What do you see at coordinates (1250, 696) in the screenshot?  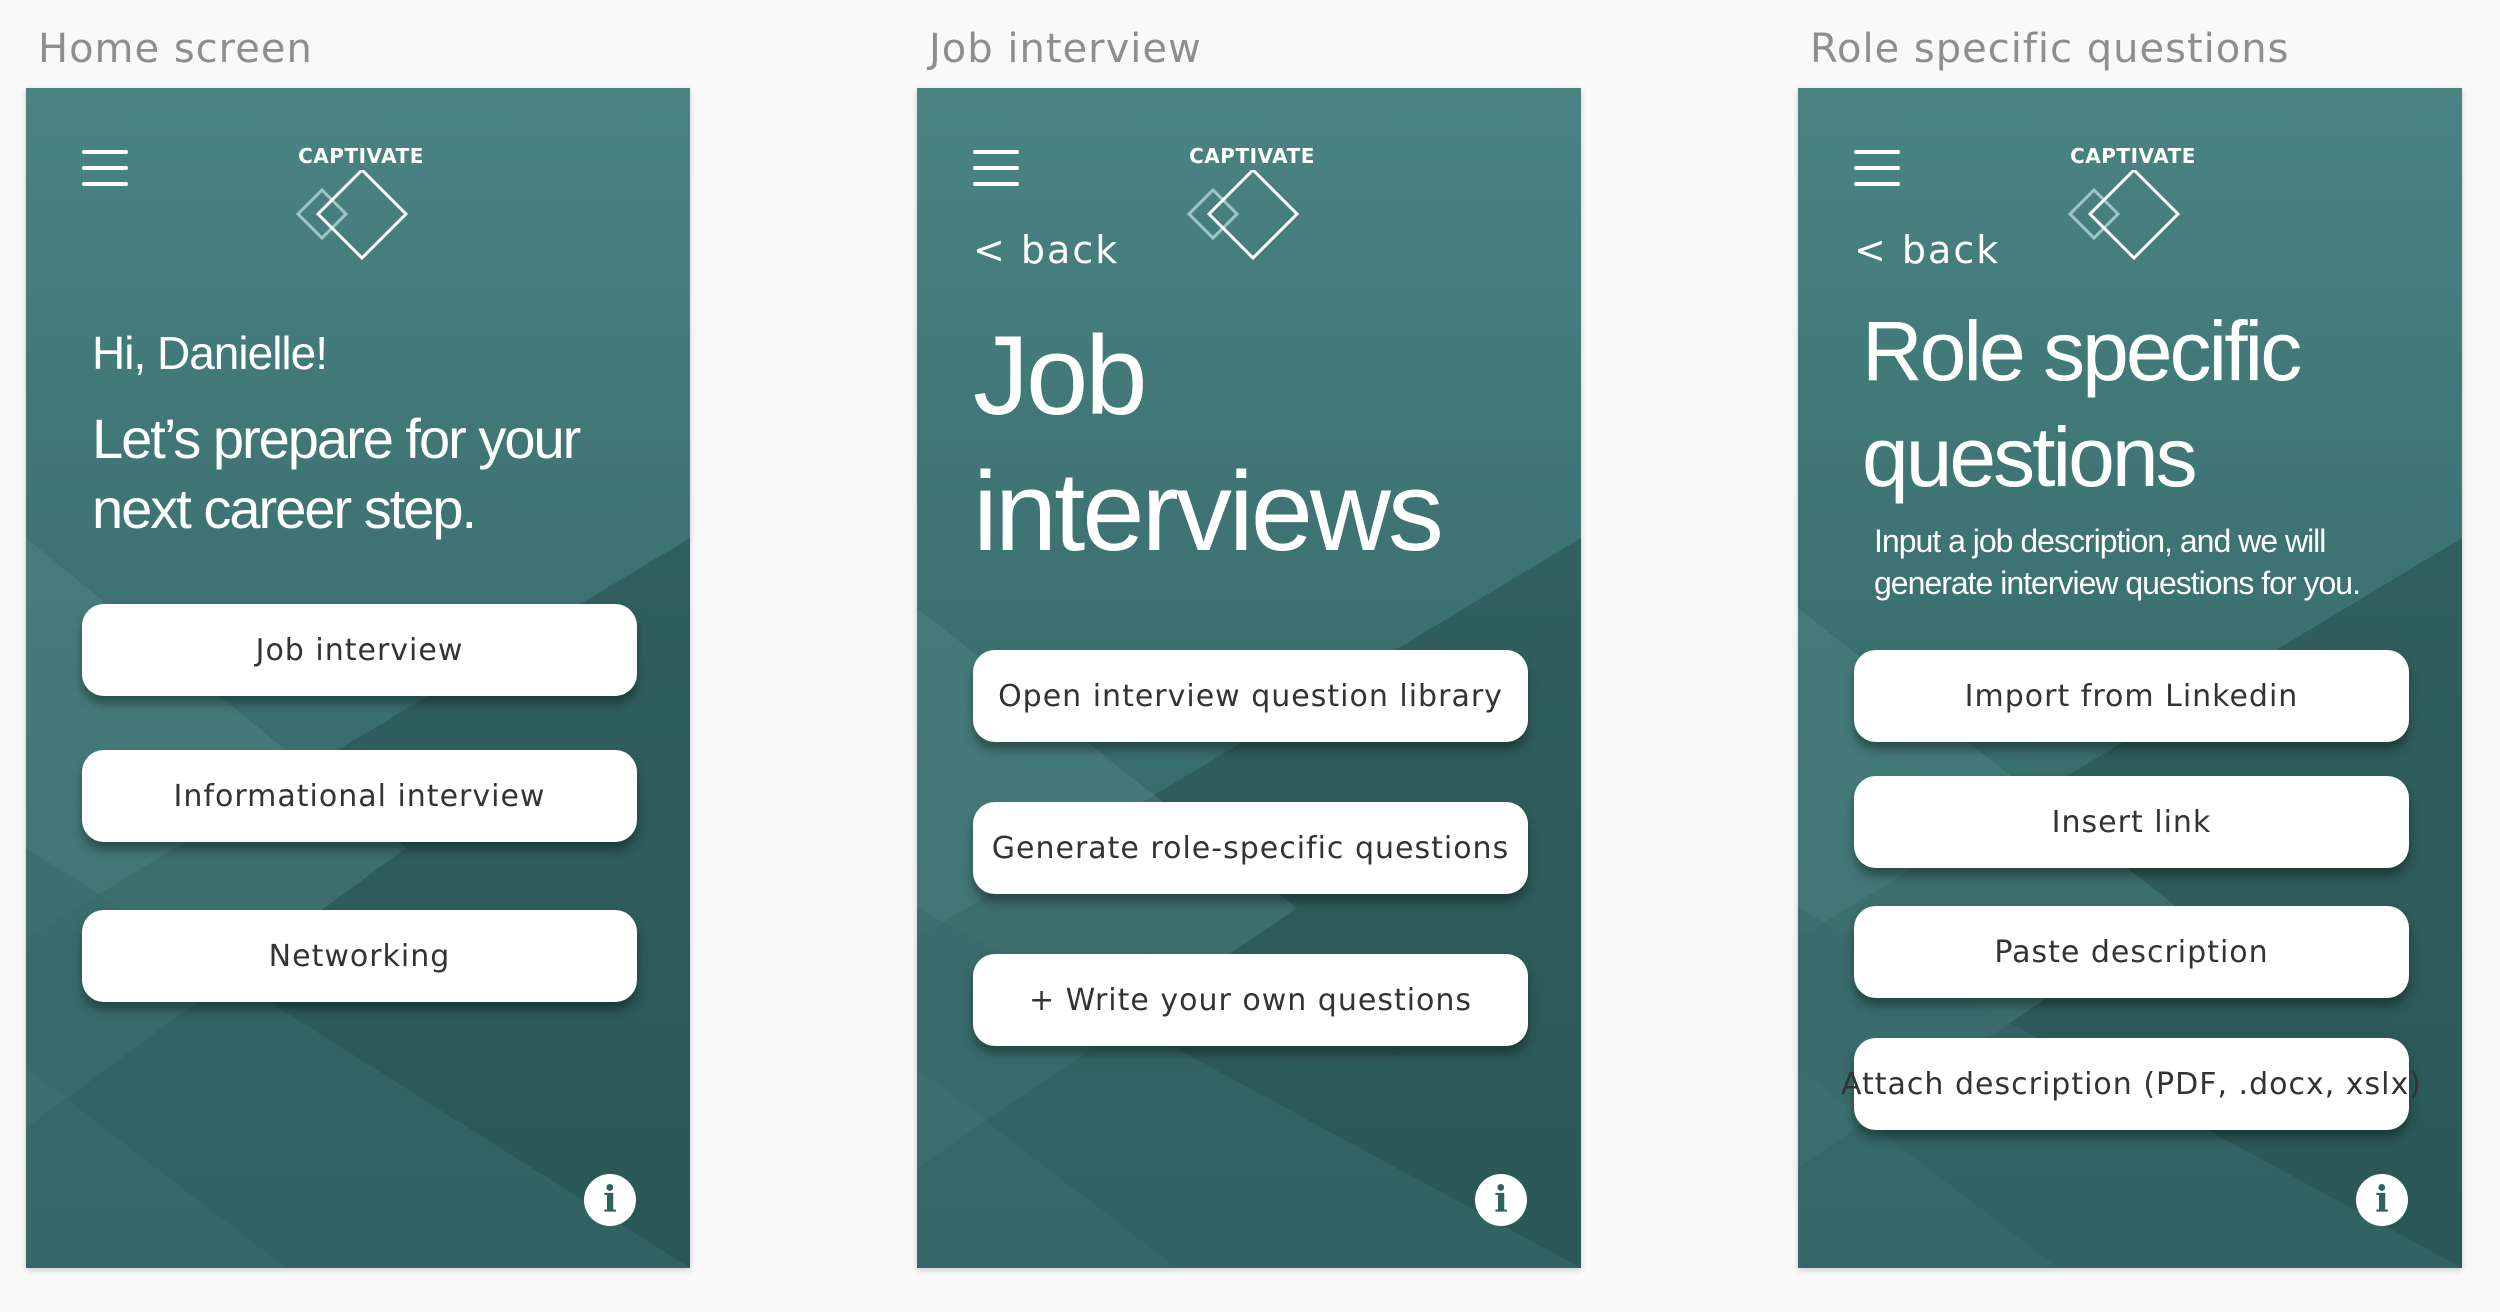 I see `open-question-library-button: Open interview question library` at bounding box center [1250, 696].